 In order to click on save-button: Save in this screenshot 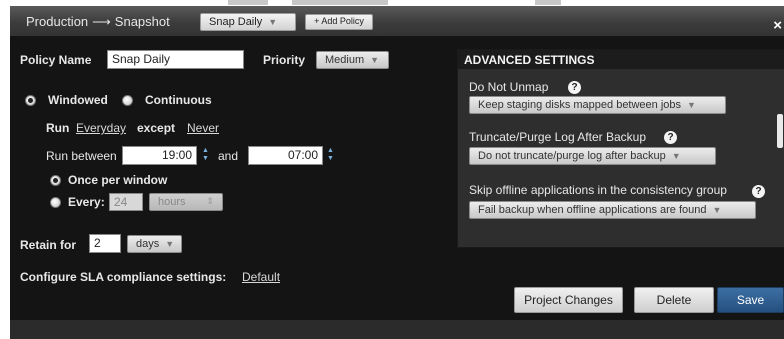, I will do `click(750, 300)`.